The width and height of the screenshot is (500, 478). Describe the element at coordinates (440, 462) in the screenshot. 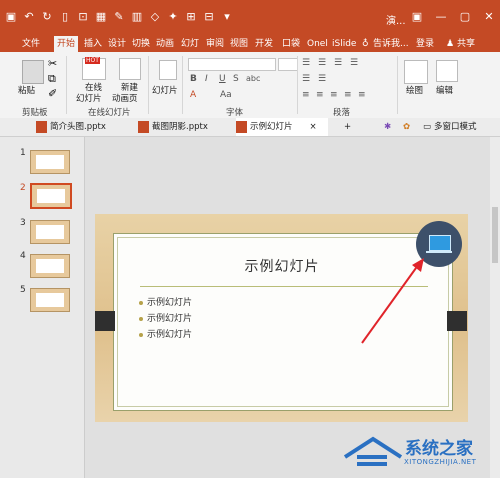

I see `watermark-url: XITONGZHIJIA.NET` at that location.